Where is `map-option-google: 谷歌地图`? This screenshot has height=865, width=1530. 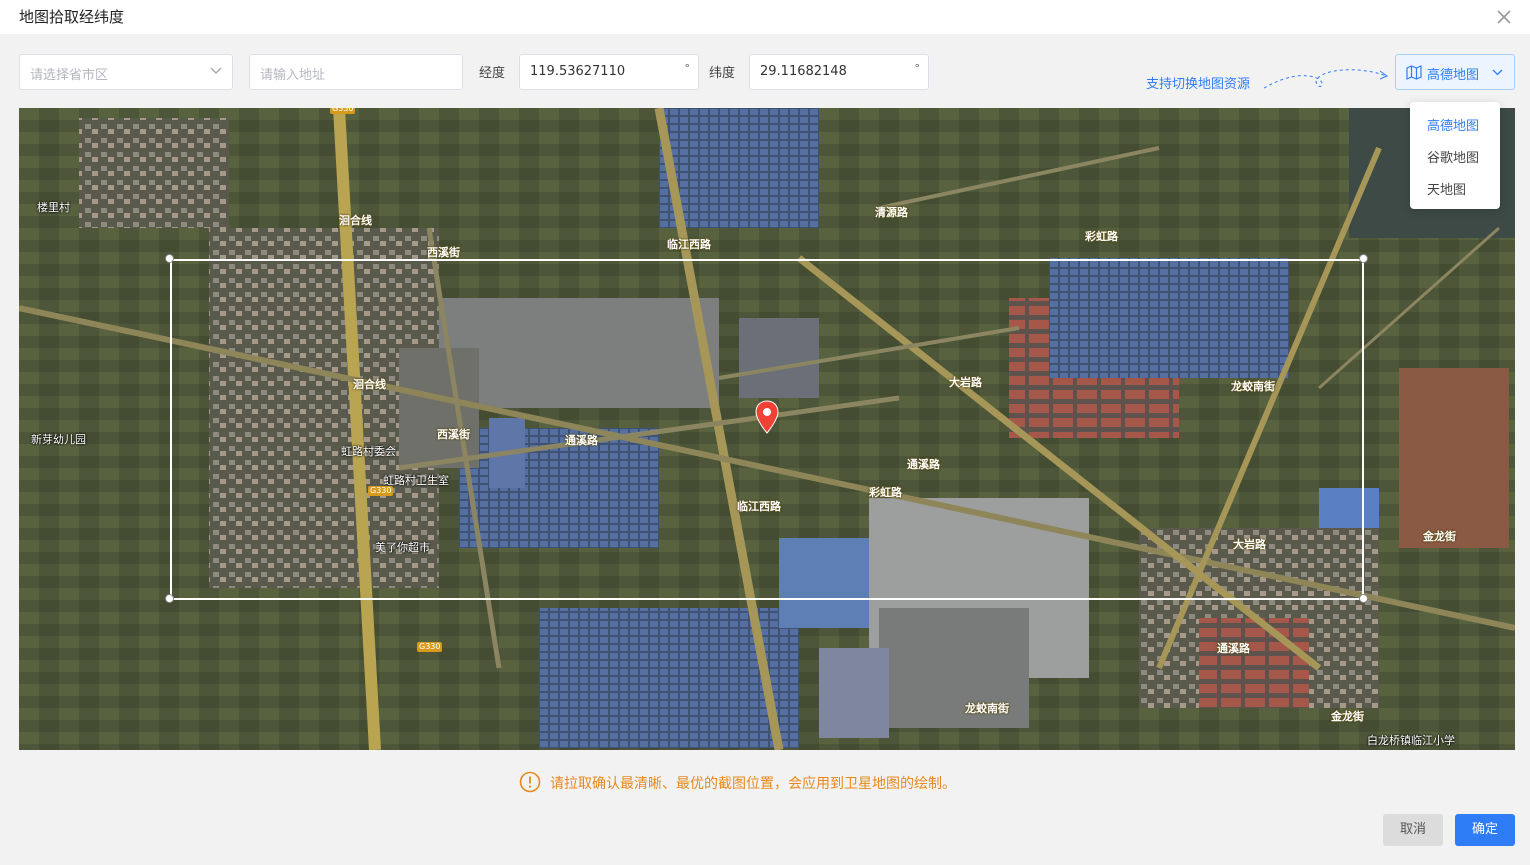
map-option-google: 谷歌地图 is located at coordinates (1453, 156).